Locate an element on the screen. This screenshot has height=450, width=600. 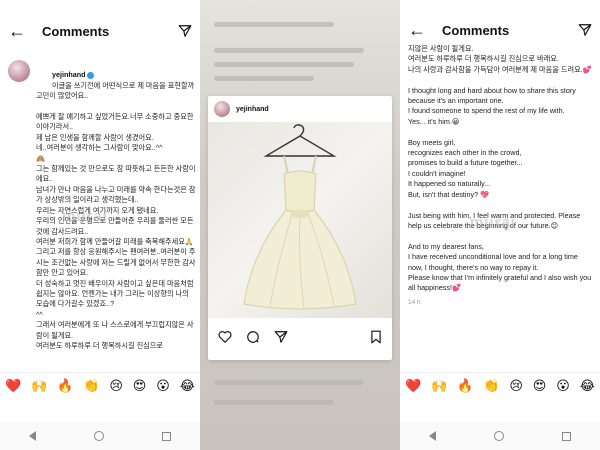
post-actions is located at coordinates (300, 339).